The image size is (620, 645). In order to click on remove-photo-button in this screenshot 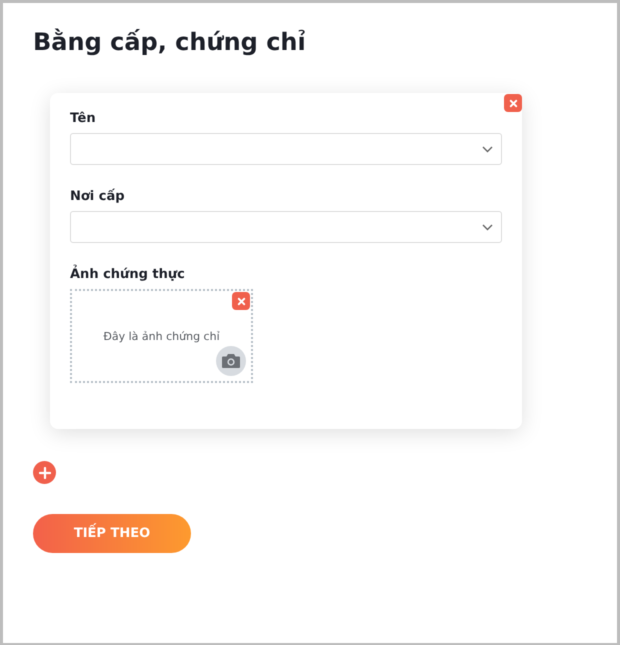, I will do `click(241, 301)`.